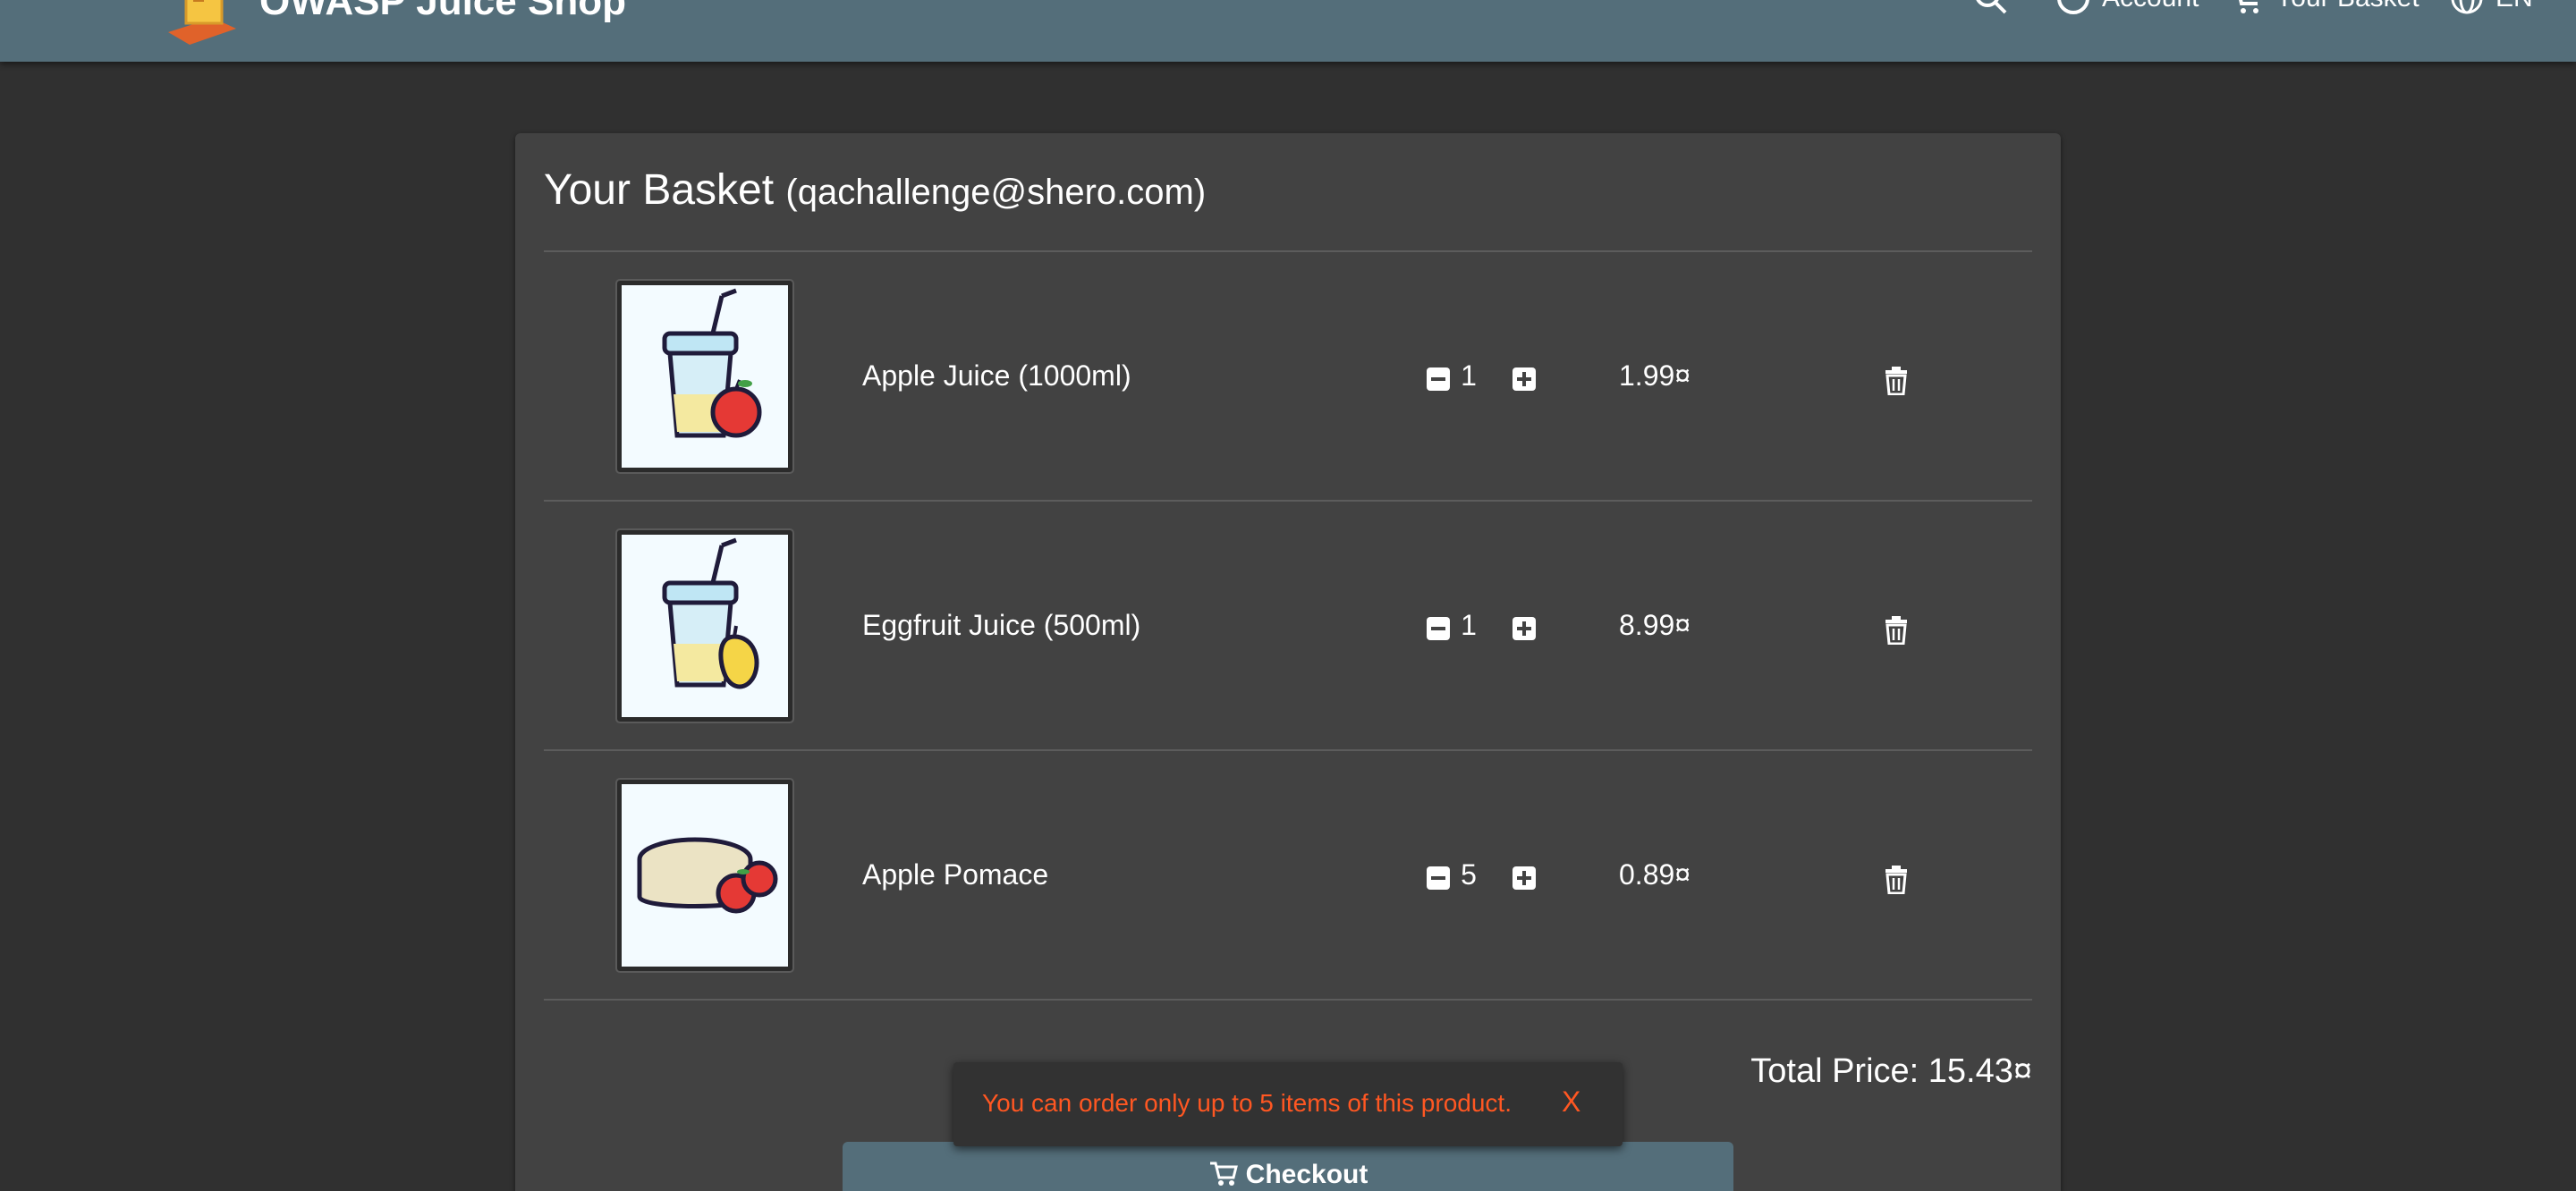  Describe the element at coordinates (996, 192) in the screenshot. I see `user-email: (qachallenge@shero.com)` at that location.